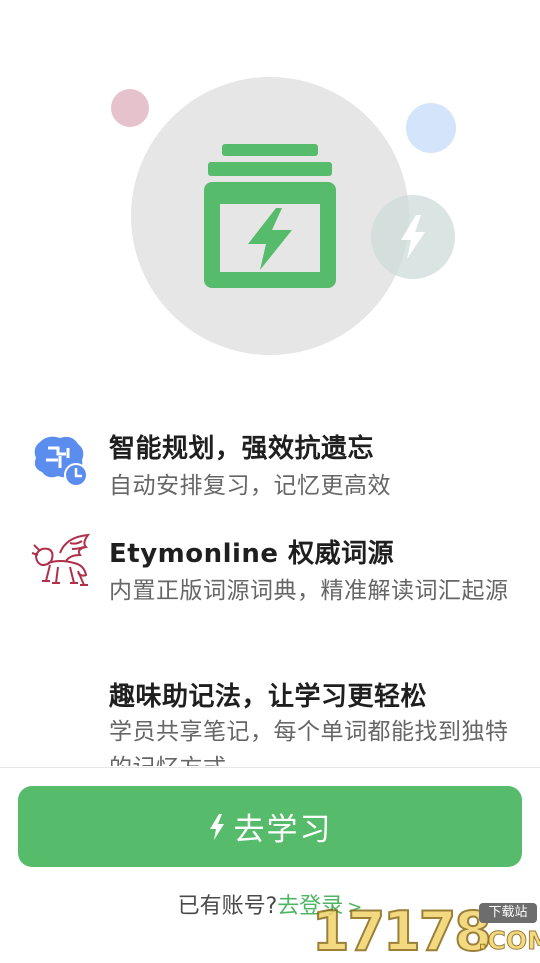  Describe the element at coordinates (509, 941) in the screenshot. I see `watermark-suffix: .COM` at that location.